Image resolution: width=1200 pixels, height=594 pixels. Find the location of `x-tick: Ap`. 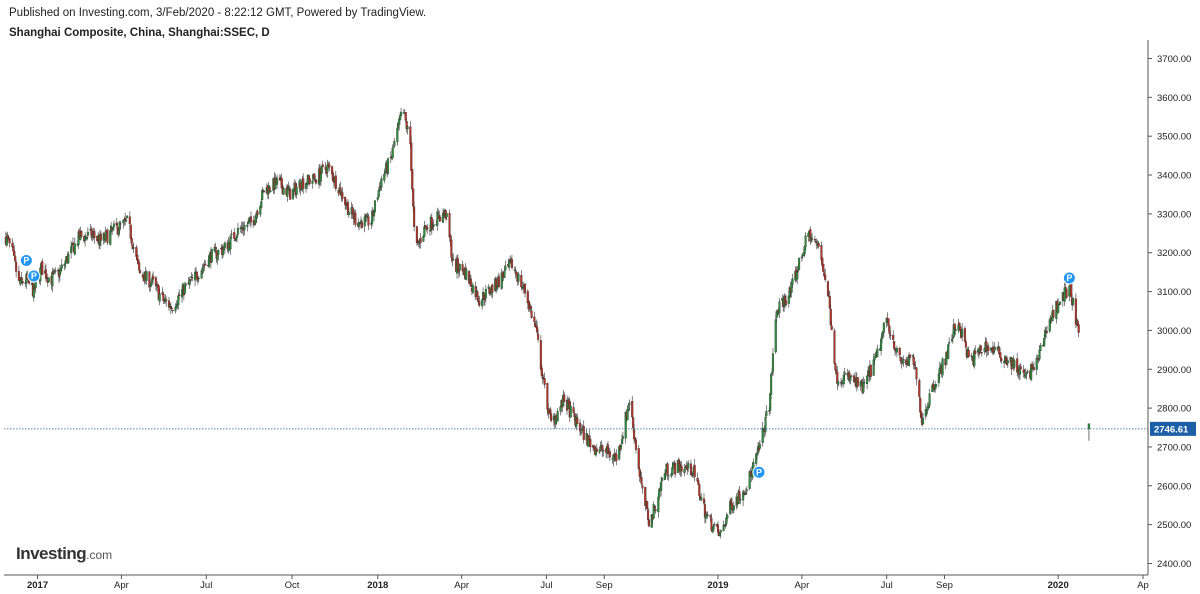

x-tick: Ap is located at coordinates (1143, 583).